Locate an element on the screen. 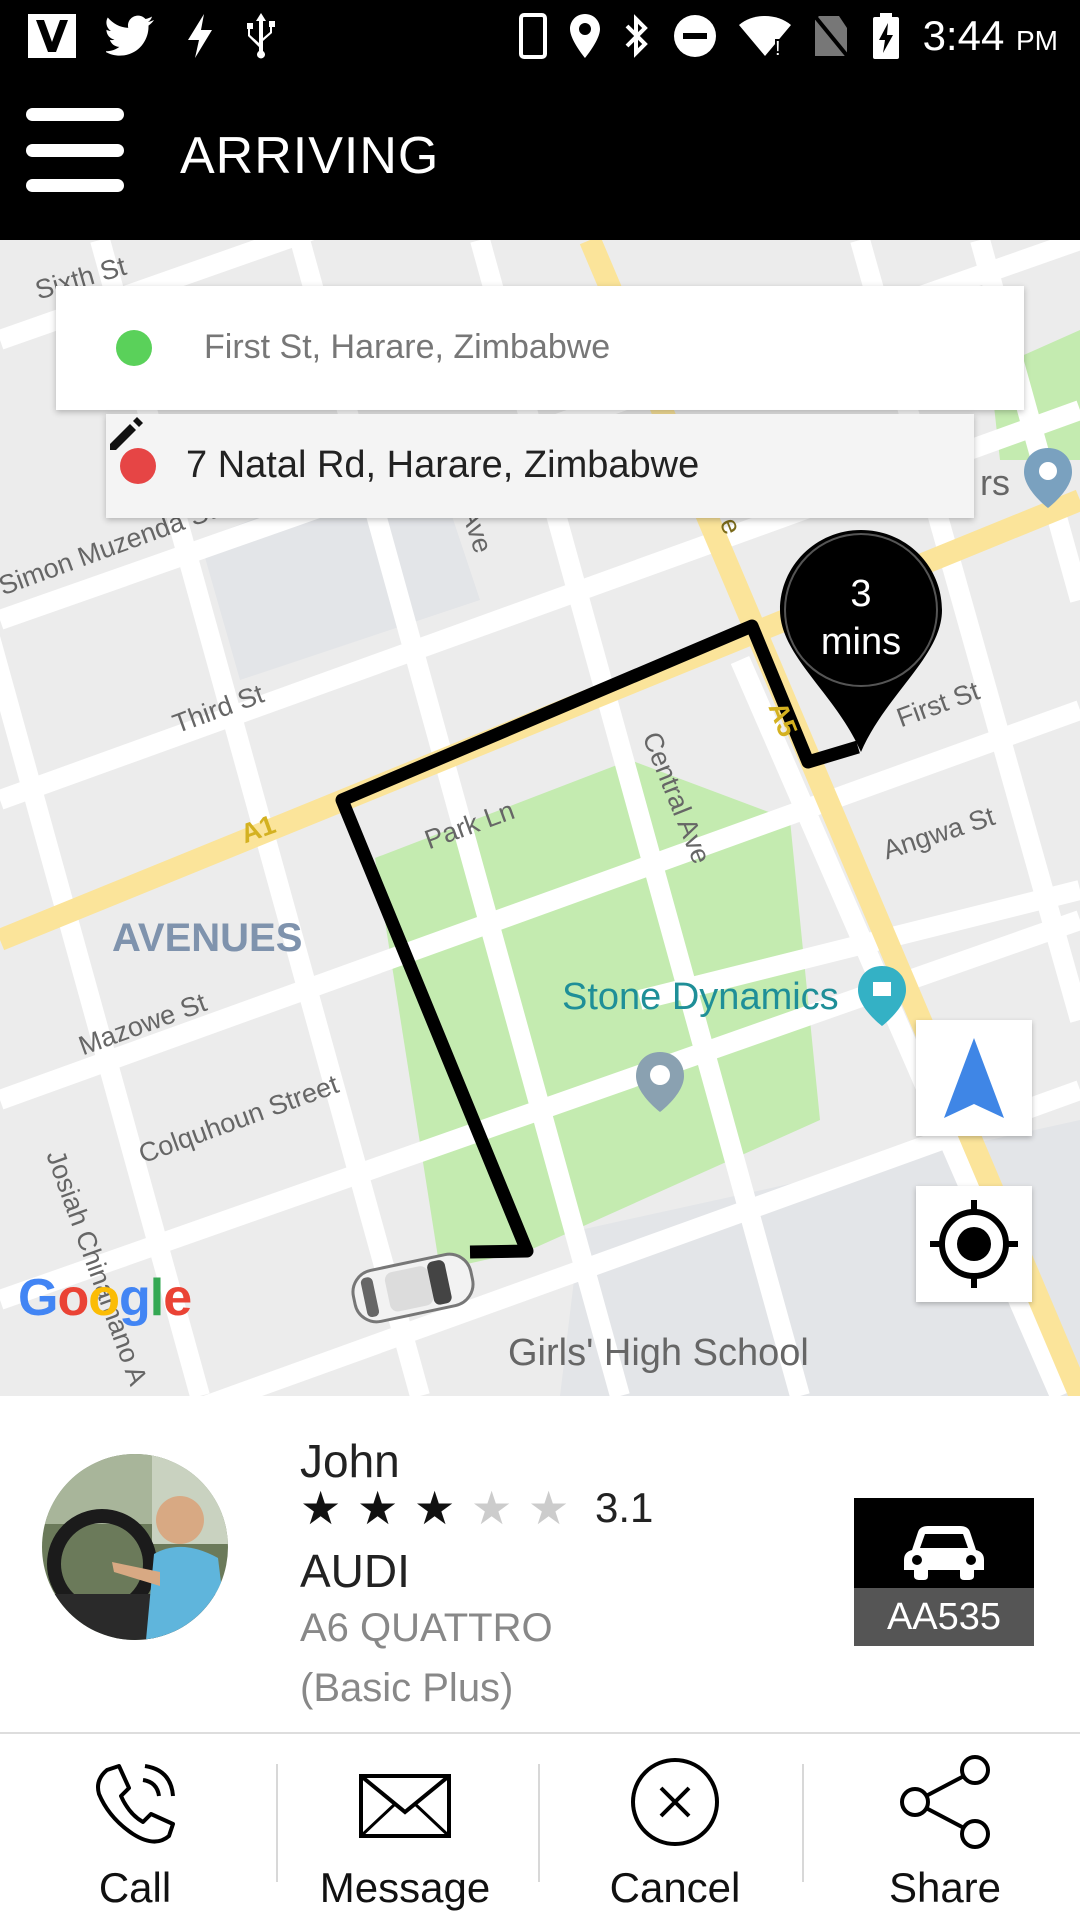  share-label: Share is located at coordinates (945, 1887).